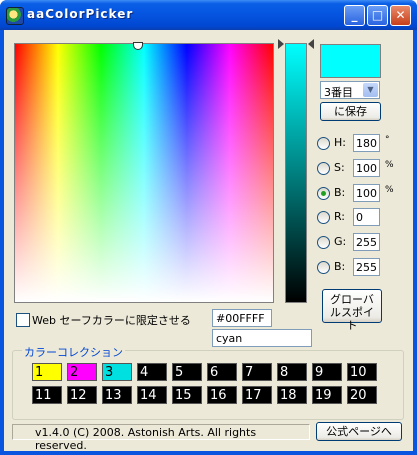  What do you see at coordinates (82, 372) in the screenshot?
I see `collection-slot: 2` at bounding box center [82, 372].